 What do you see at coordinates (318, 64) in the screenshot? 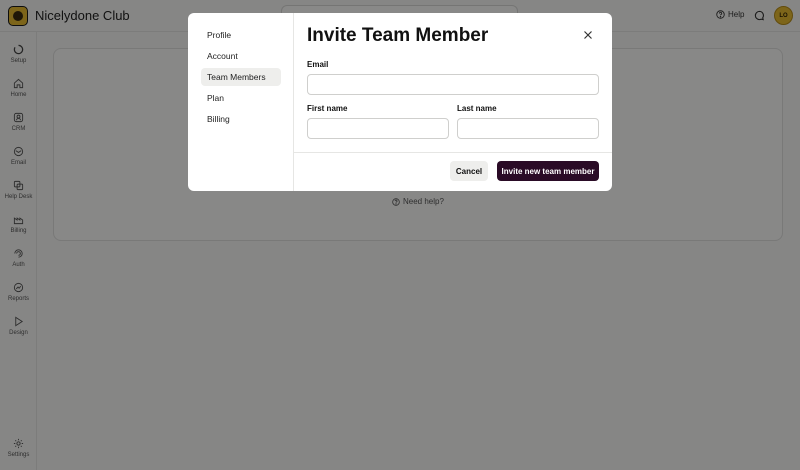
I see `email-label: Email` at bounding box center [318, 64].